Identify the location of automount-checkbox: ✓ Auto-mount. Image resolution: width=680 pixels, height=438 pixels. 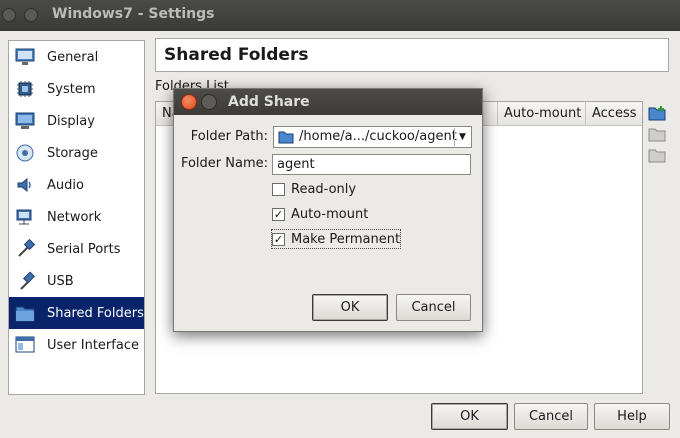
(320, 214).